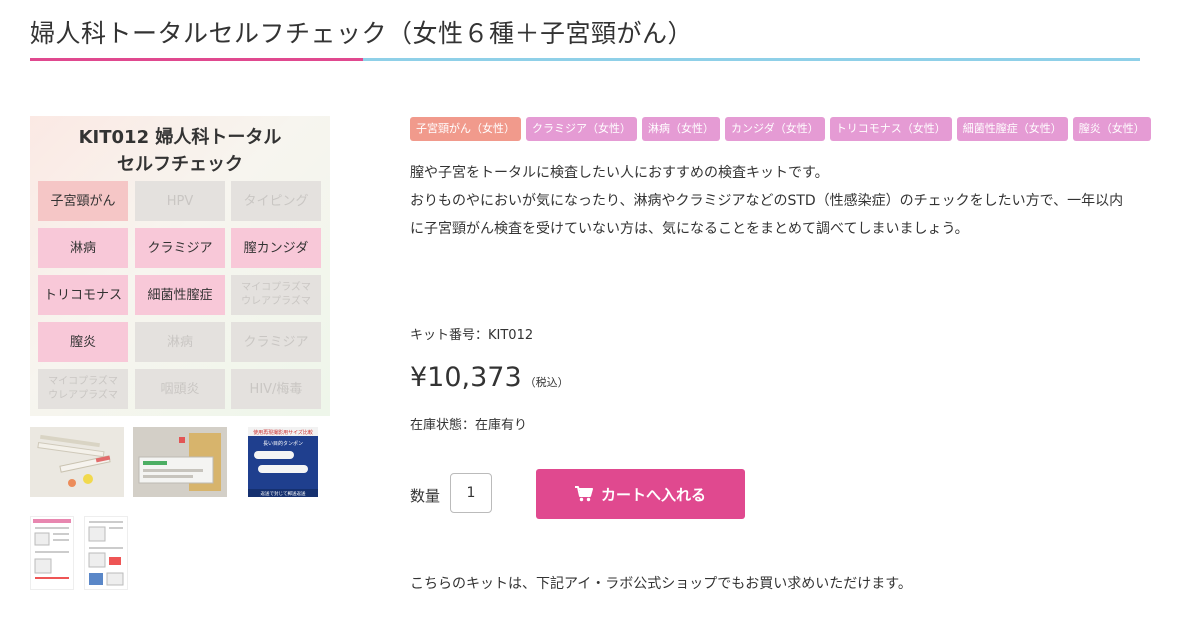  Describe the element at coordinates (83, 201) in the screenshot. I see `grid-cell-cervical-cancer: 子宮頸がん` at that location.